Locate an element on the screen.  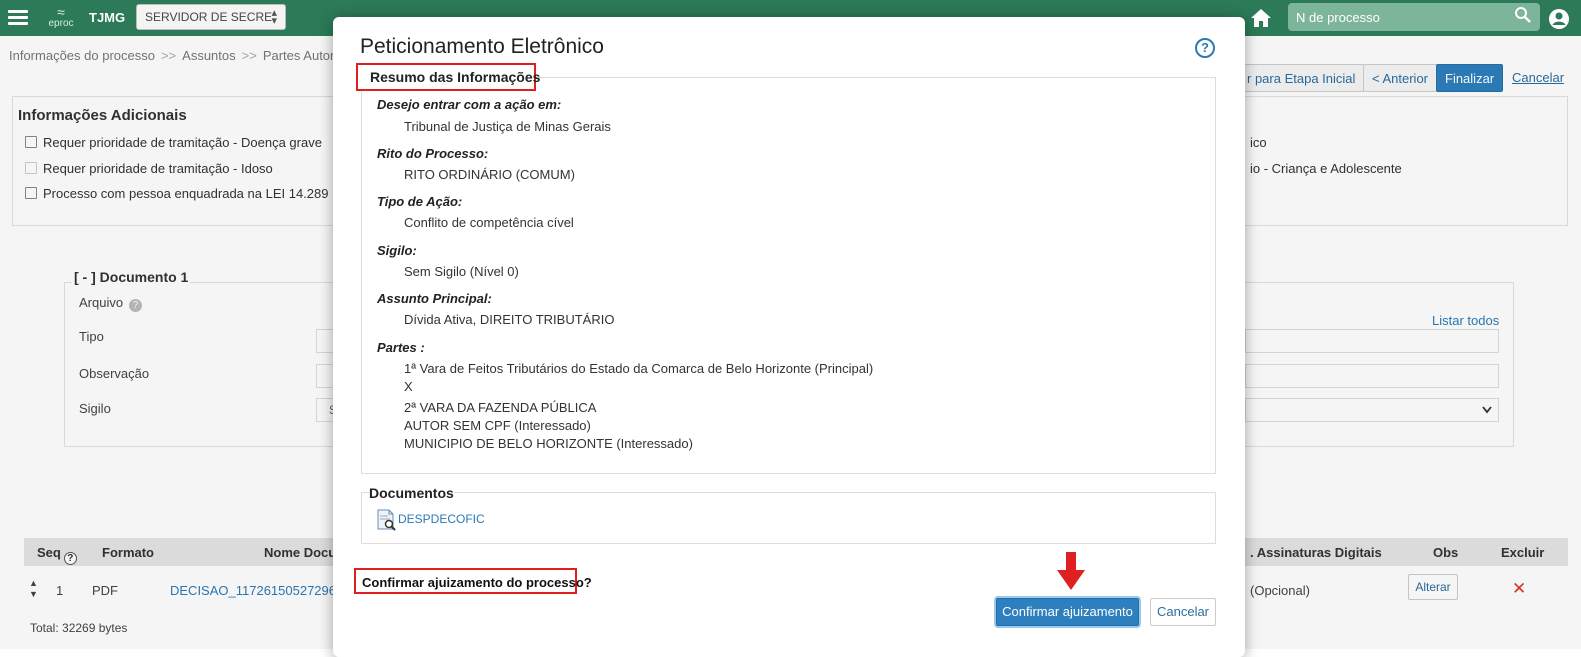
eproc-logo: ≈ eproc is located at coordinates (61, 17).